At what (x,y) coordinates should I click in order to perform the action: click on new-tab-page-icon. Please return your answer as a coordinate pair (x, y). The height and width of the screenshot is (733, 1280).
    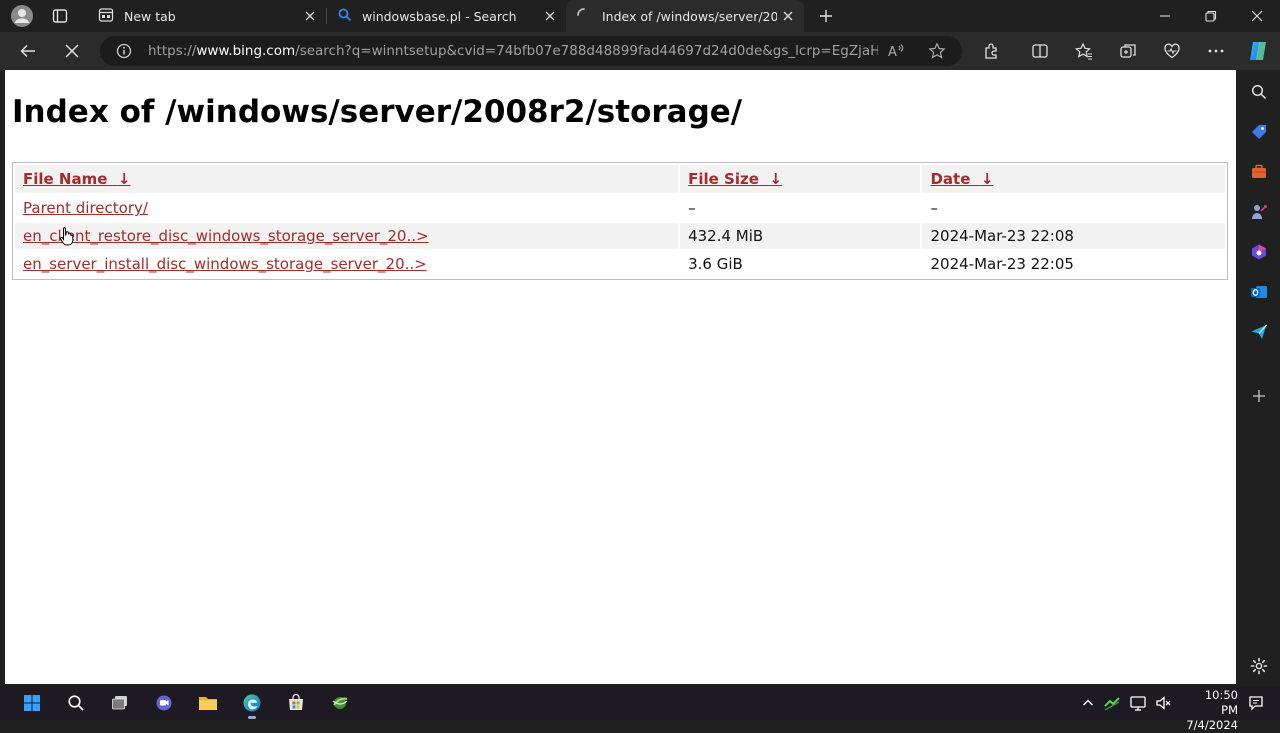
    Looking at the image, I should click on (106, 16).